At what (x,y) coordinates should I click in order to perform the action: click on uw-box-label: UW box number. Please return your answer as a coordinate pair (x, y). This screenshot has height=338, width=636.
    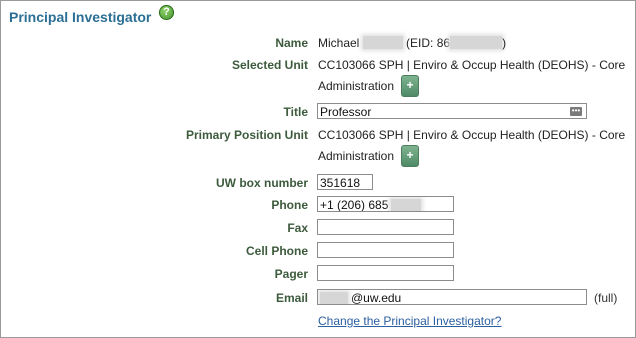
    Looking at the image, I should click on (262, 183).